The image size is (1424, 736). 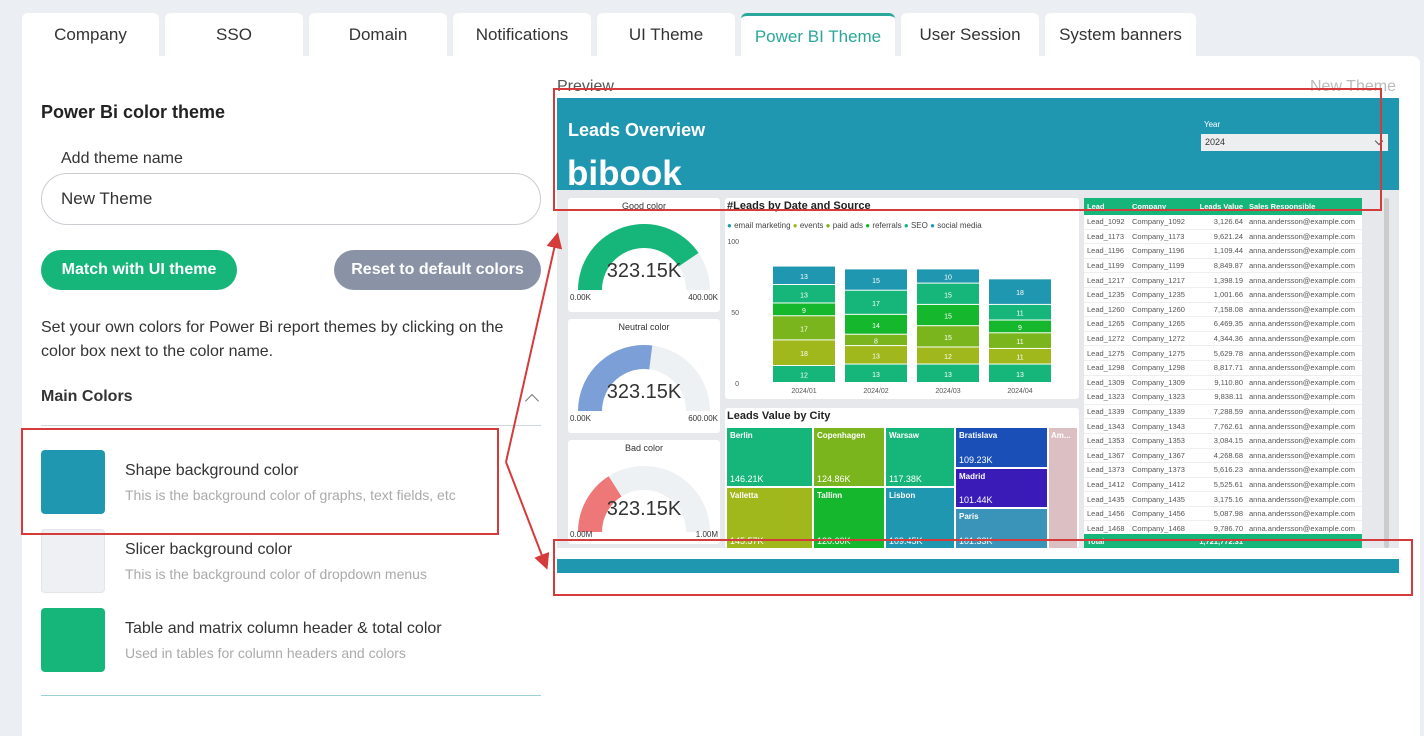 I want to click on table-cell: Company_1275, so click(x=1158, y=353).